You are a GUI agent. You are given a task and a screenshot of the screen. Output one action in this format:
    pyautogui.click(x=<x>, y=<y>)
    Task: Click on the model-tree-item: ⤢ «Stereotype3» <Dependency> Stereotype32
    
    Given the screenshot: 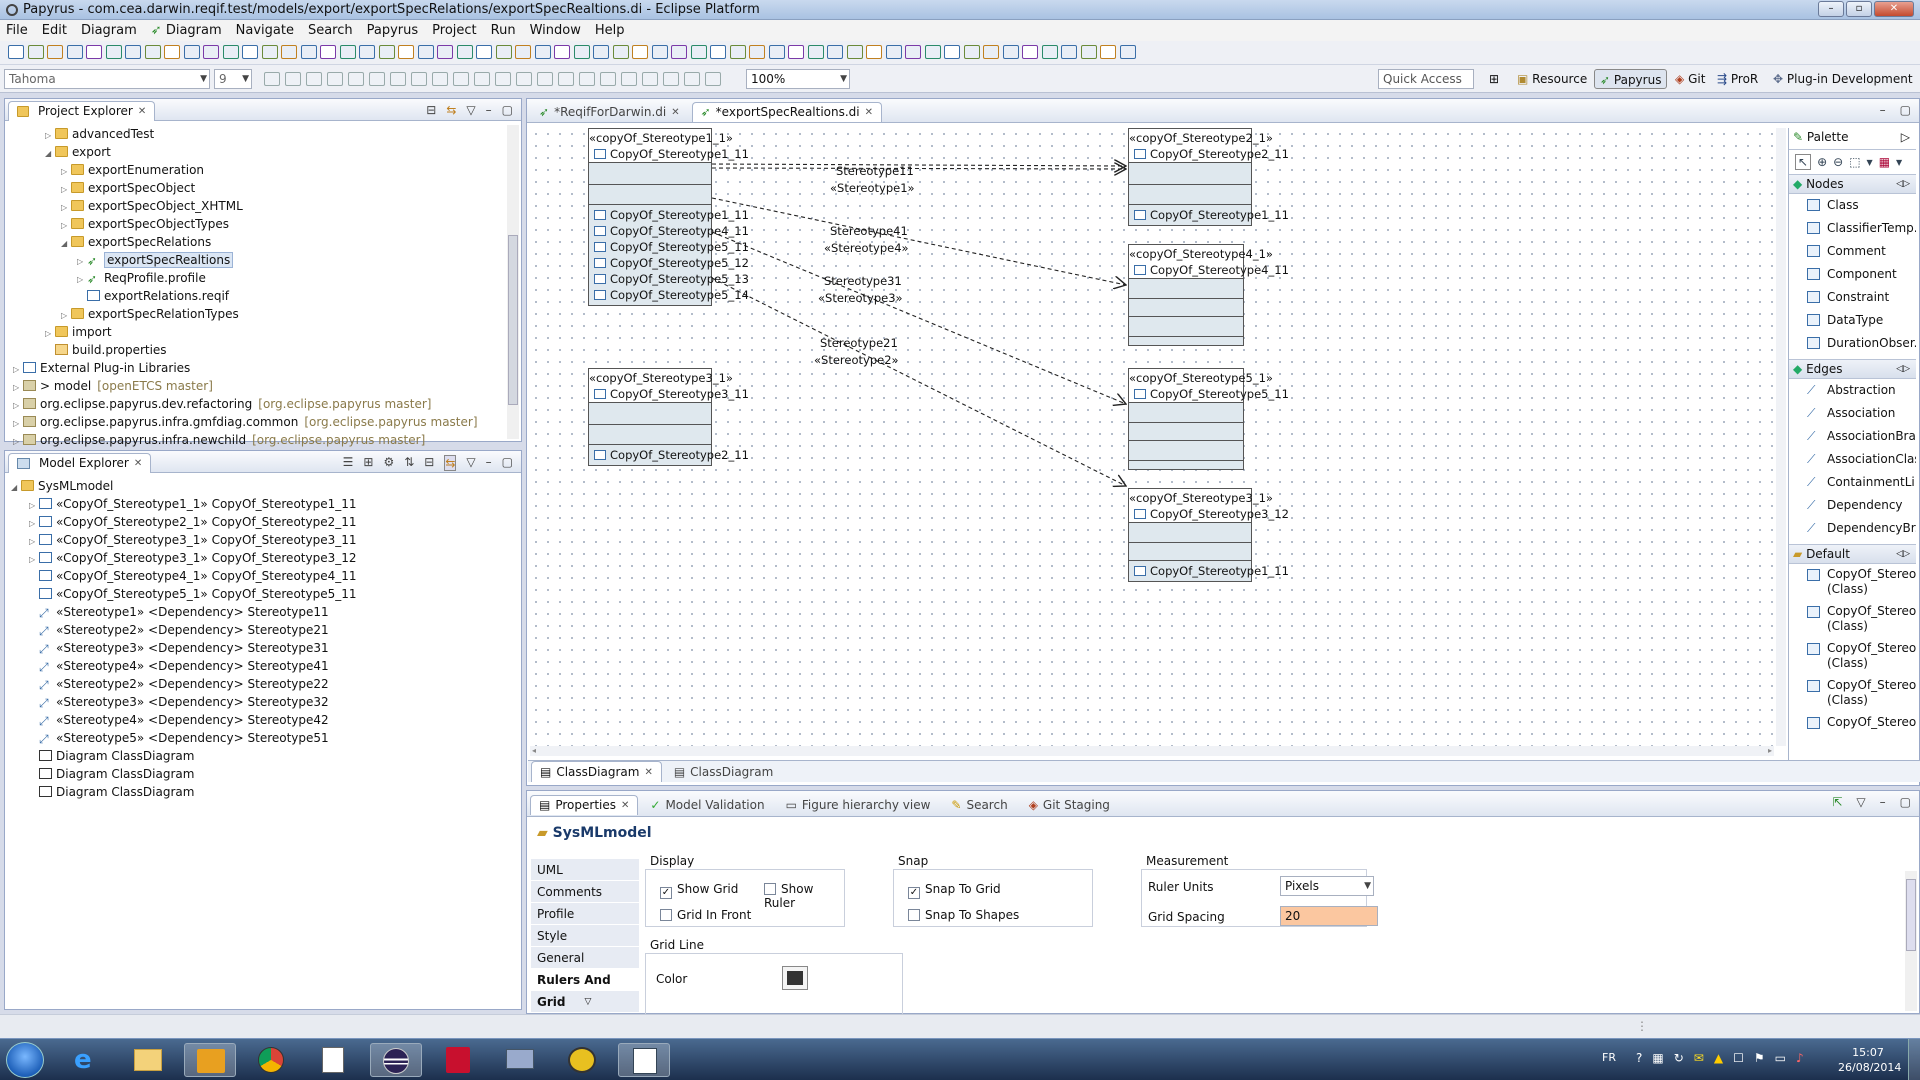 What is the action you would take?
    pyautogui.click(x=263, y=702)
    